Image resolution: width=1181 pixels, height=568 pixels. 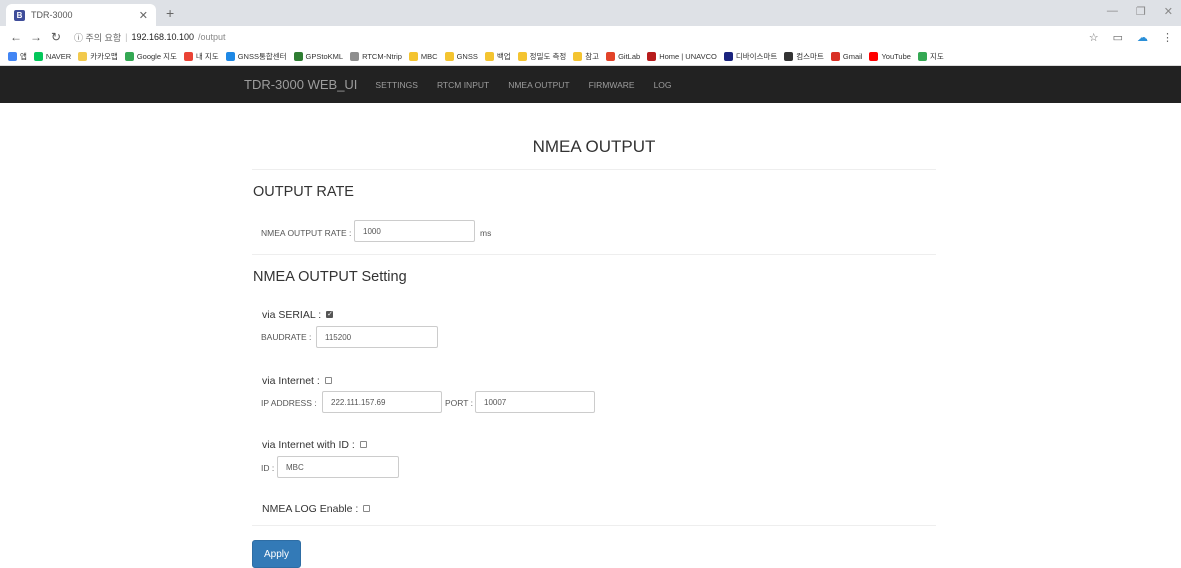 What do you see at coordinates (363, 444) in the screenshot?
I see `via-internet-id-checkbox` at bounding box center [363, 444].